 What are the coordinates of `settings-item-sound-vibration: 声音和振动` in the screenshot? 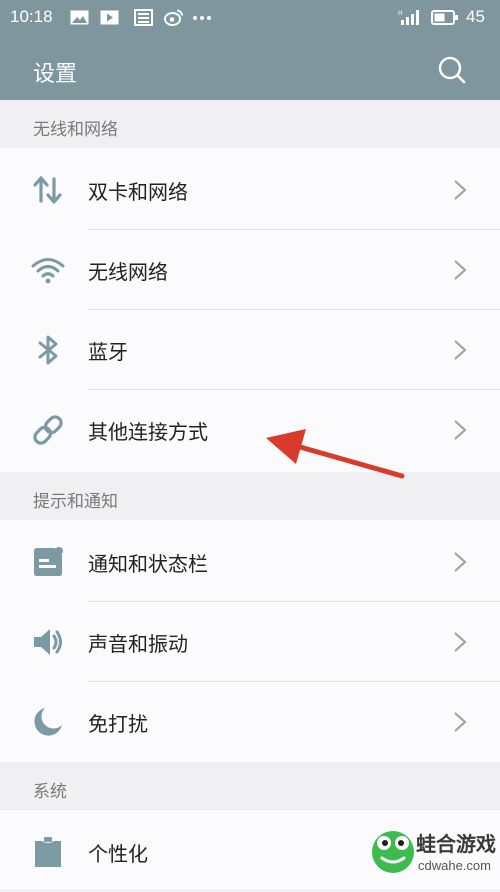 It's located at (250, 642).